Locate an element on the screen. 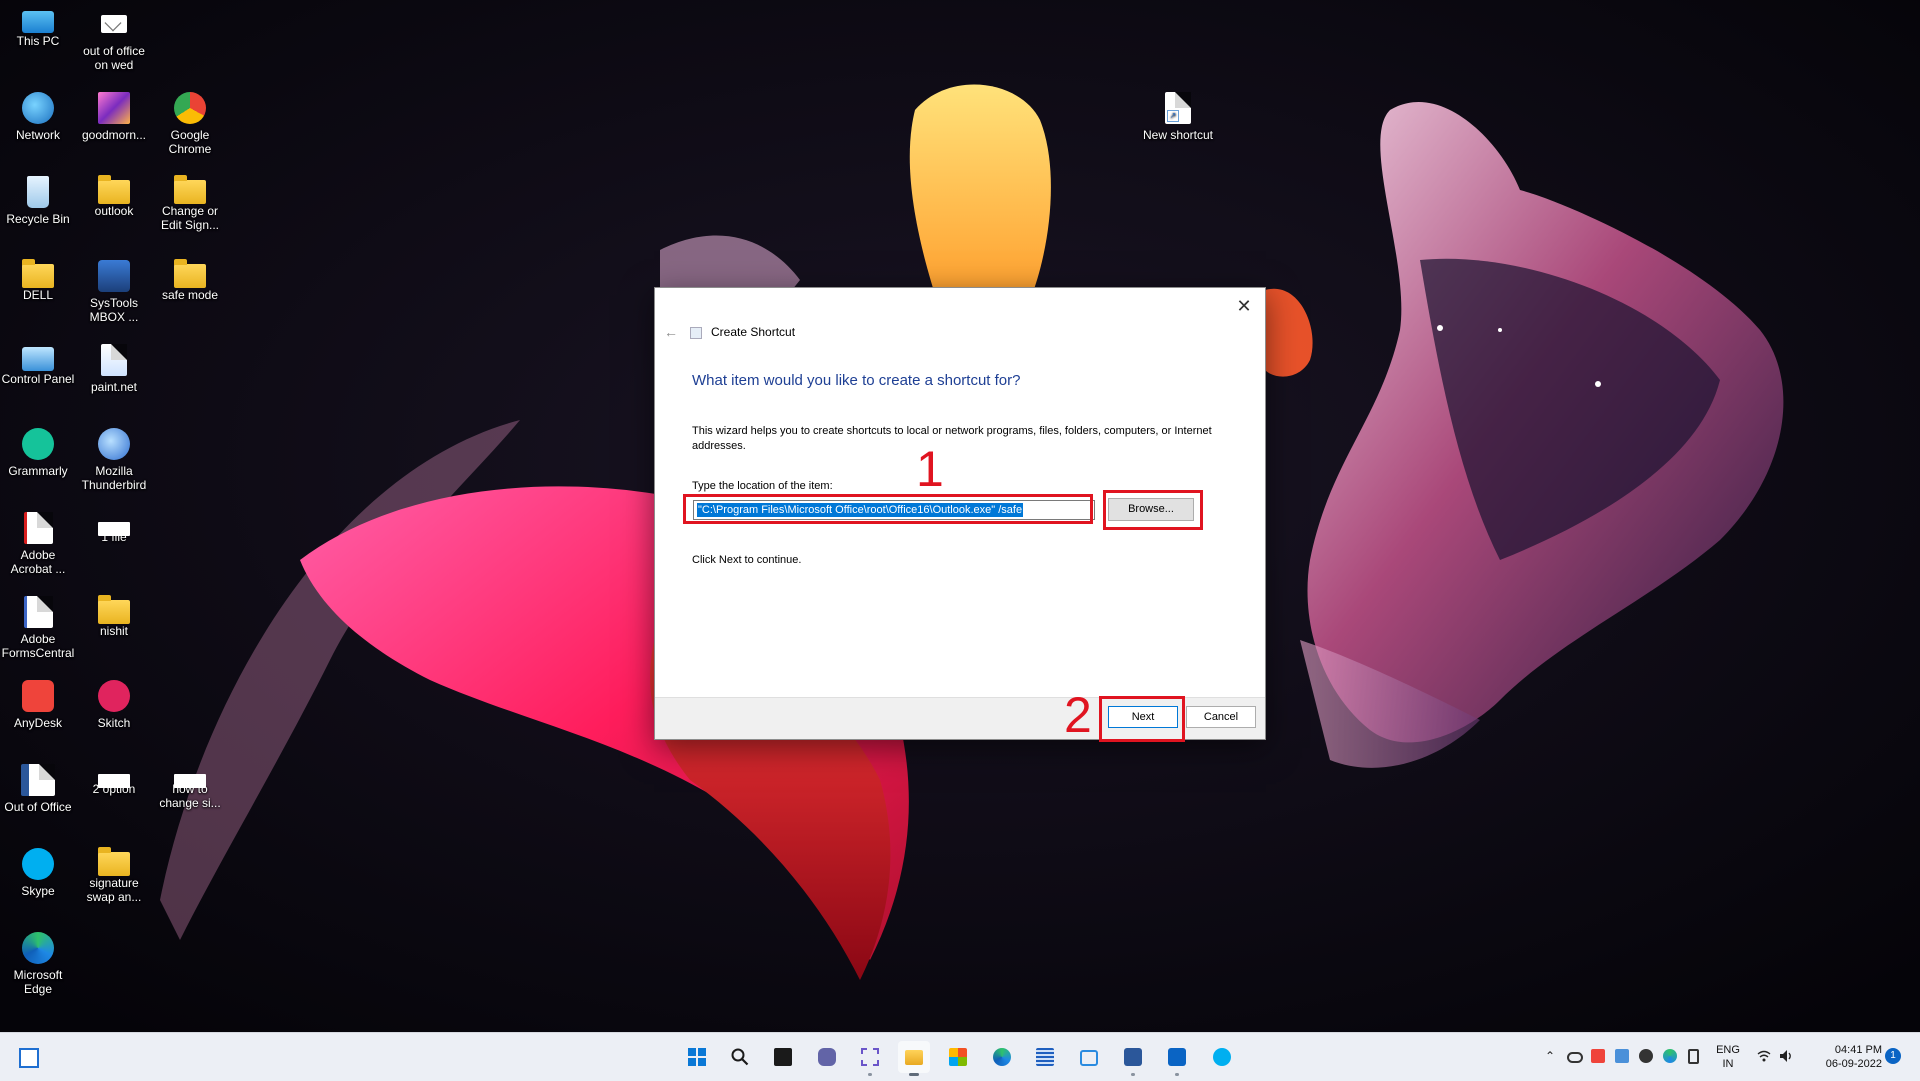  desktop-icon-label: safe mode is located at coordinates (190, 295).